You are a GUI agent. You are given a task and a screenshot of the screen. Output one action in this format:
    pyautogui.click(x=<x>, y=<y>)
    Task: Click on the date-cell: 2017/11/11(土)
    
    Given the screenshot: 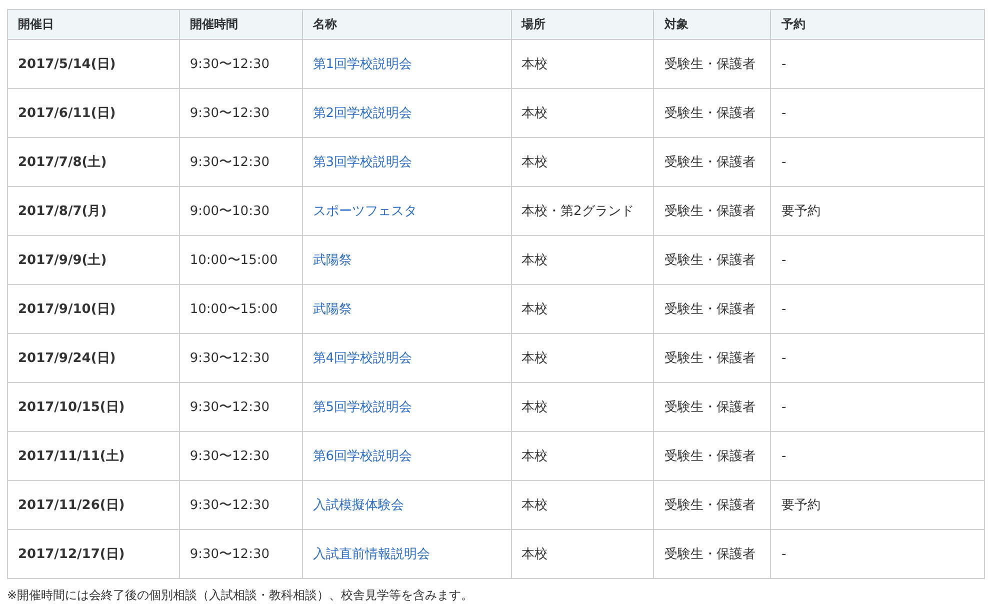 What is the action you would take?
    pyautogui.click(x=94, y=456)
    